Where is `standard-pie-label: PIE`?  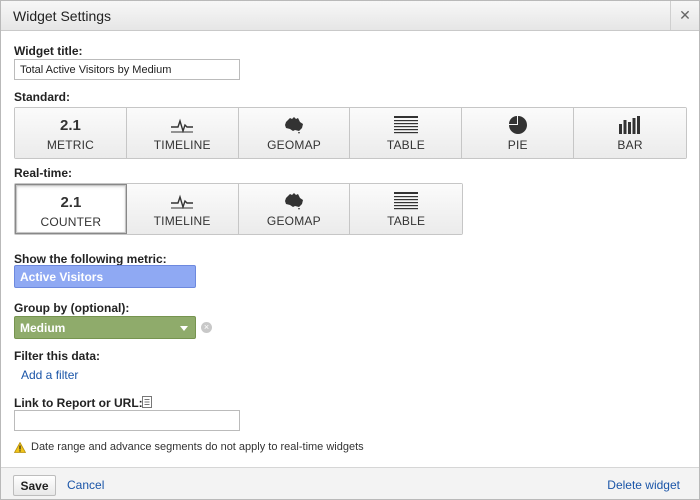 standard-pie-label: PIE is located at coordinates (517, 145).